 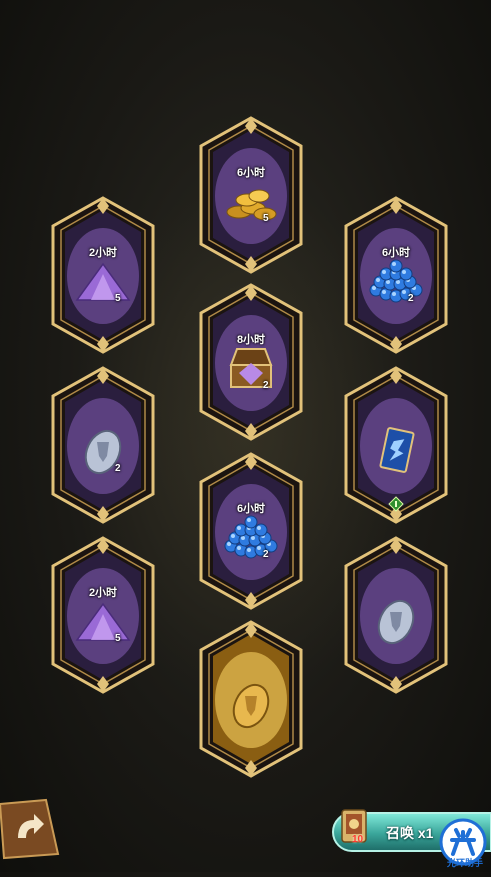 What do you see at coordinates (358, 839) in the screenshot?
I see `summon-count: 10` at bounding box center [358, 839].